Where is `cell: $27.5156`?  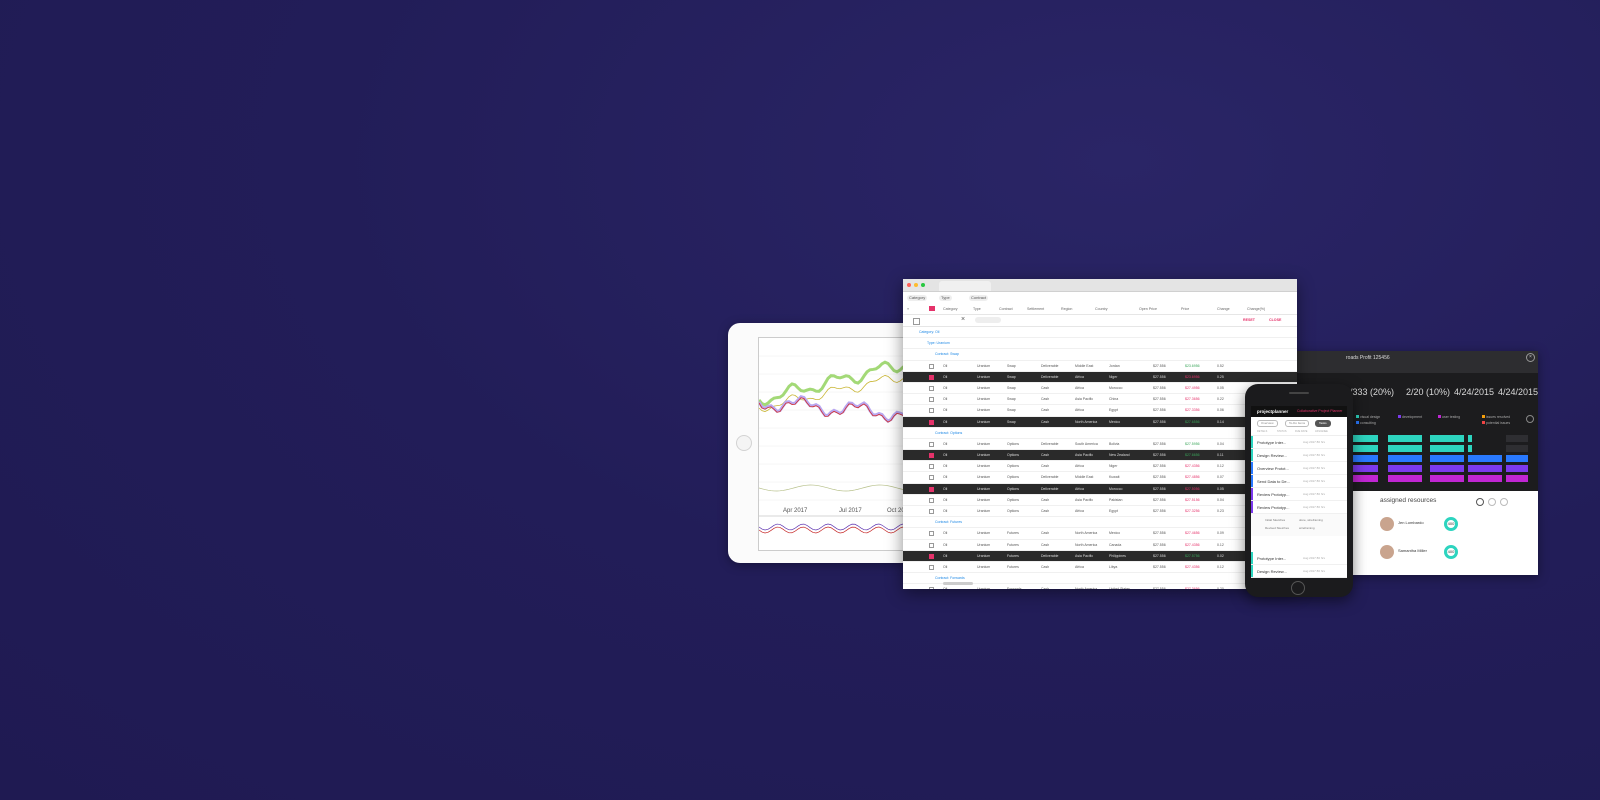
cell: $27.5156 is located at coordinates (1192, 499).